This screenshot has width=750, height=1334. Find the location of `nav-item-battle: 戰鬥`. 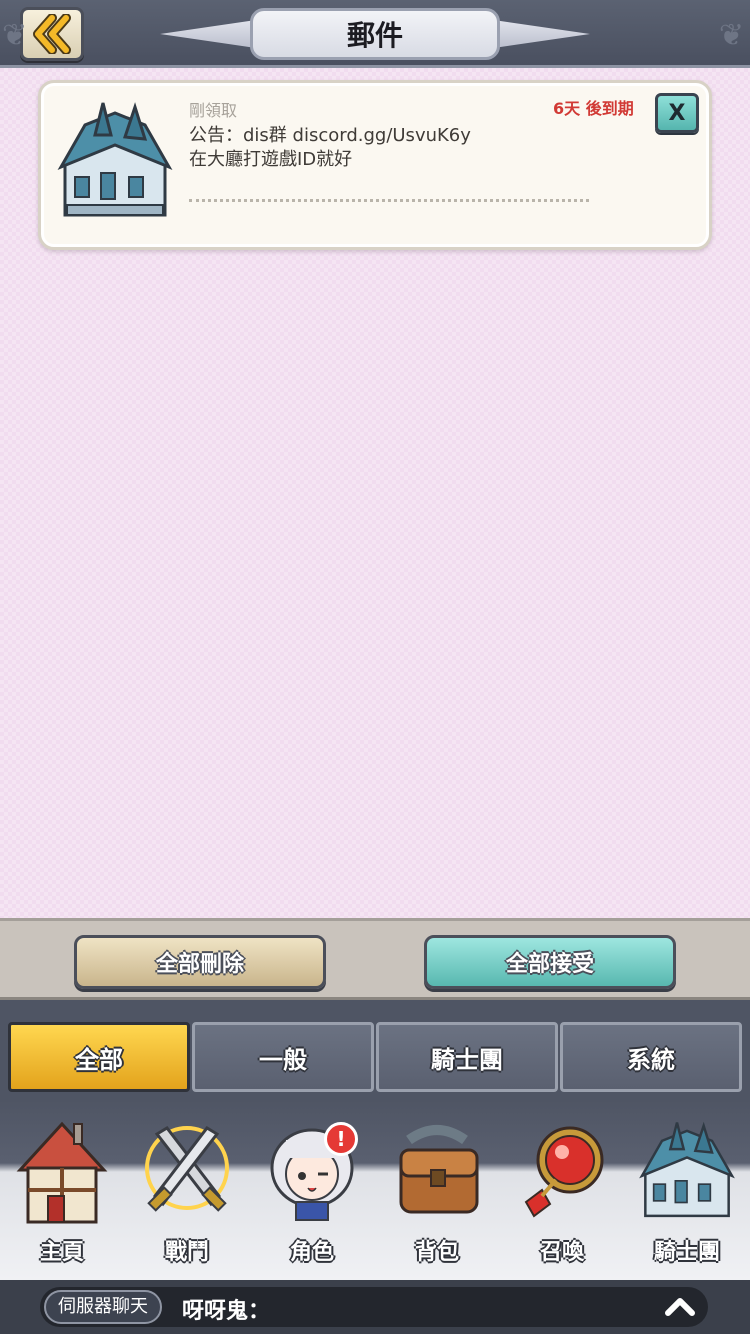

nav-item-battle: 戰鬥 is located at coordinates (187, 1187).